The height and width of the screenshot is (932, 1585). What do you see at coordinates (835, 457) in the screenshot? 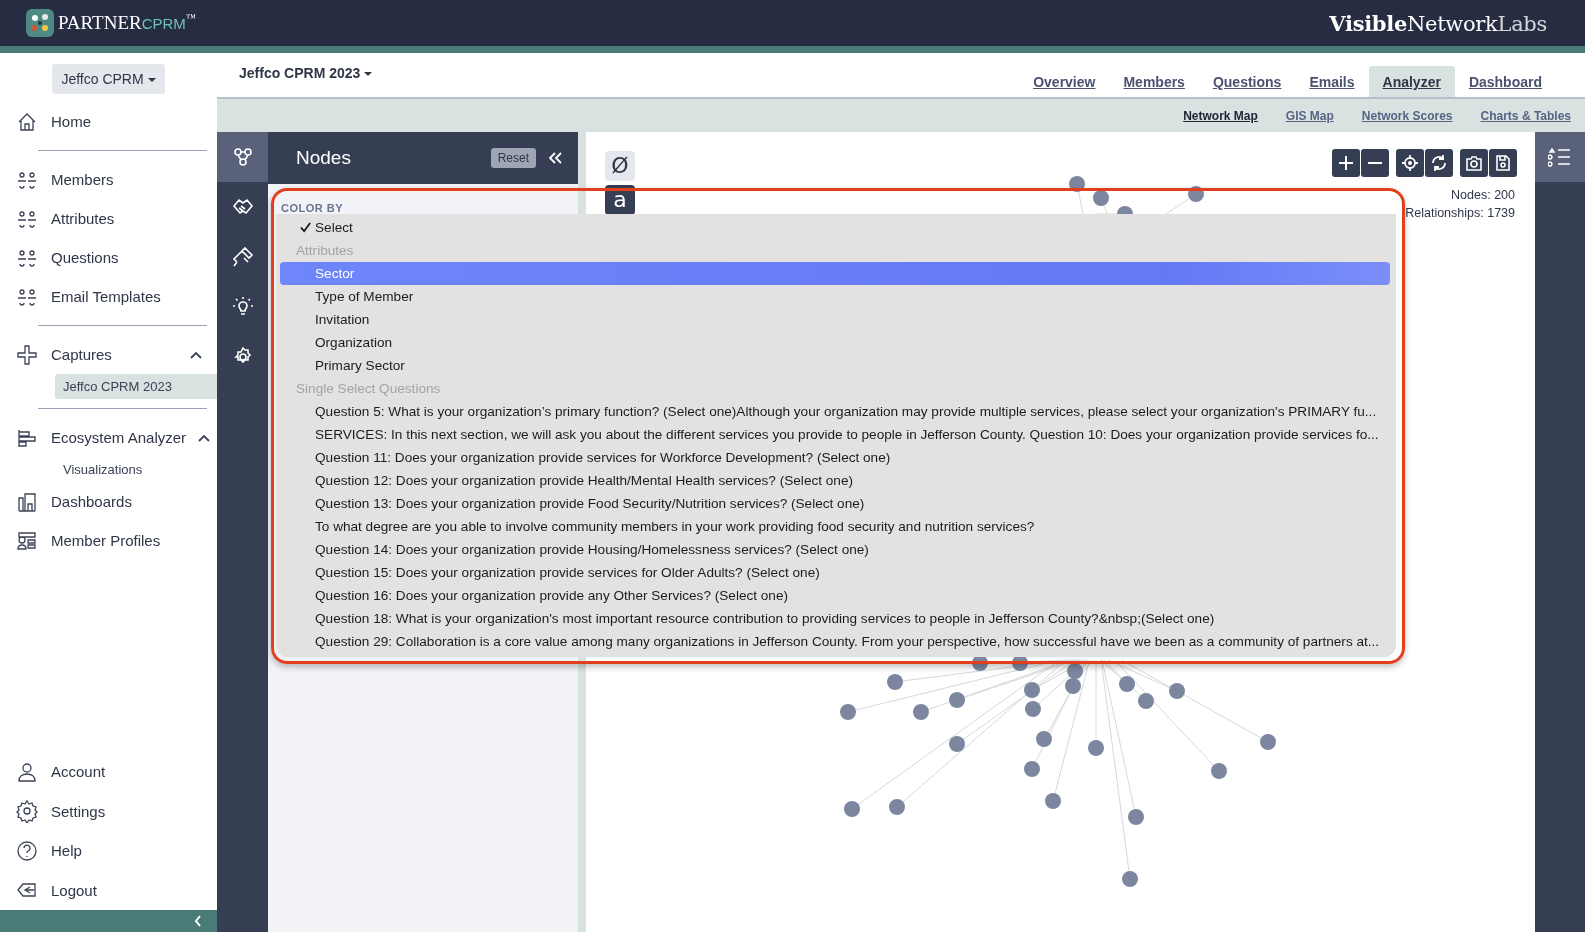
I see `dropdown-option: Question 11: Does your organization provide services for Workforce Development? (Select one)` at bounding box center [835, 457].